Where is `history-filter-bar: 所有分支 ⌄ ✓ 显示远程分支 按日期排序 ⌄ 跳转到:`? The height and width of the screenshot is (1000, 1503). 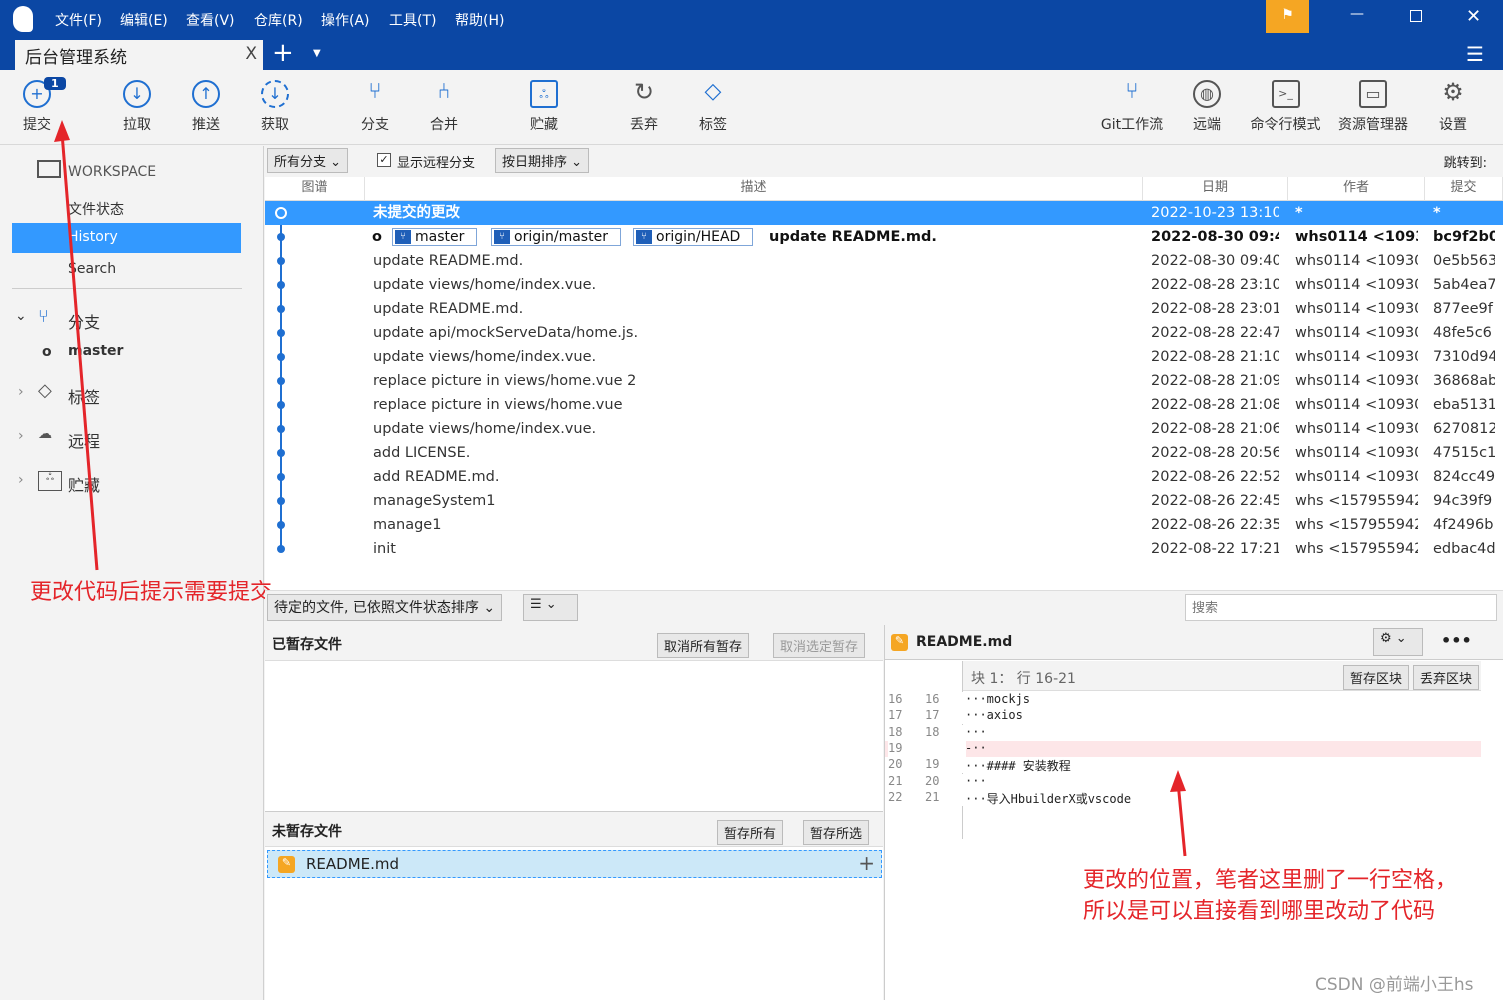
history-filter-bar: 所有分支 ⌄ ✓ 显示远程分支 按日期排序 ⌄ 跳转到: is located at coordinates (884, 161).